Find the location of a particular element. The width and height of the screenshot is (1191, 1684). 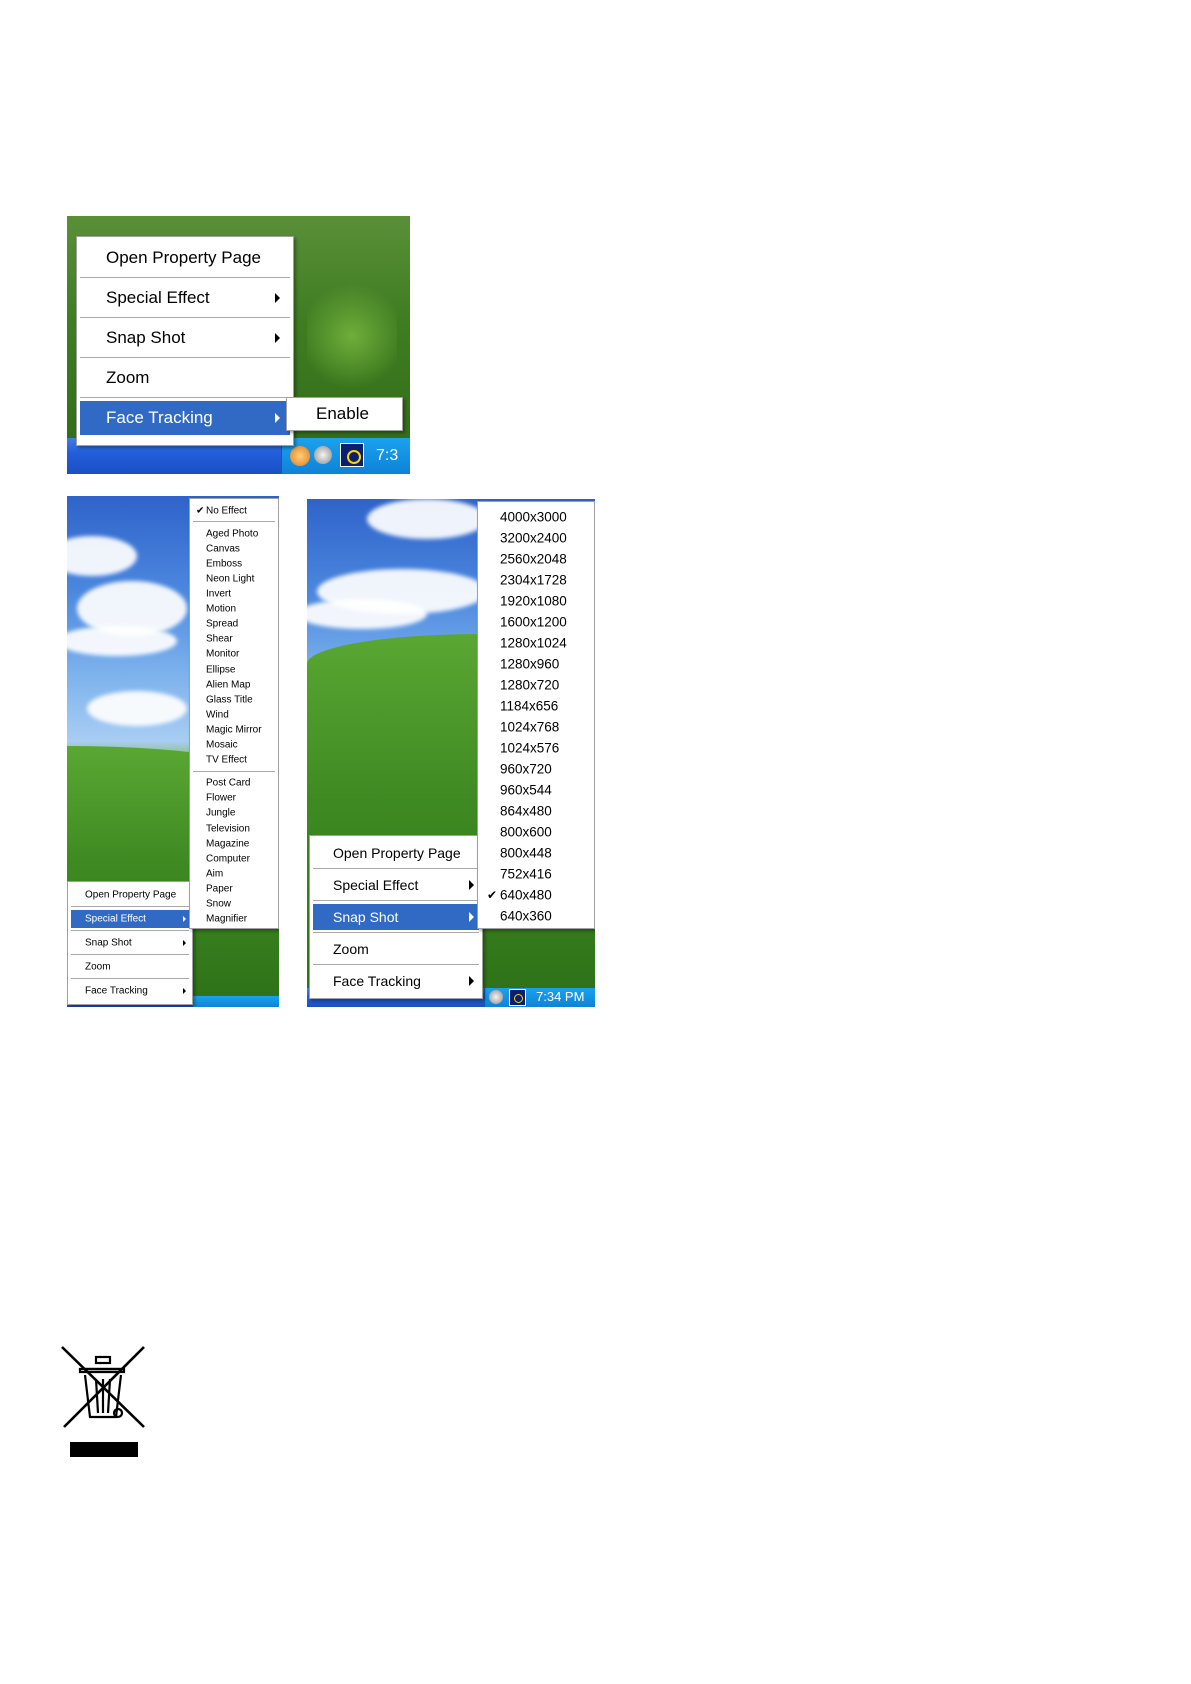

effect-item: ✔ No Effect is located at coordinates (234, 510).